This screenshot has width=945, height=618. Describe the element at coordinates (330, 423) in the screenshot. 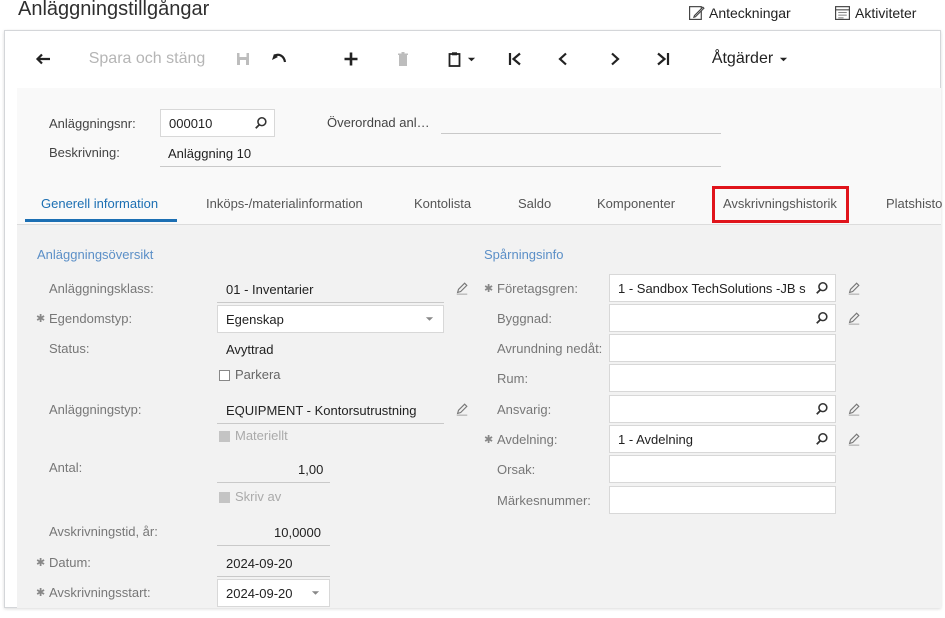

I see `asset-type-field` at that location.